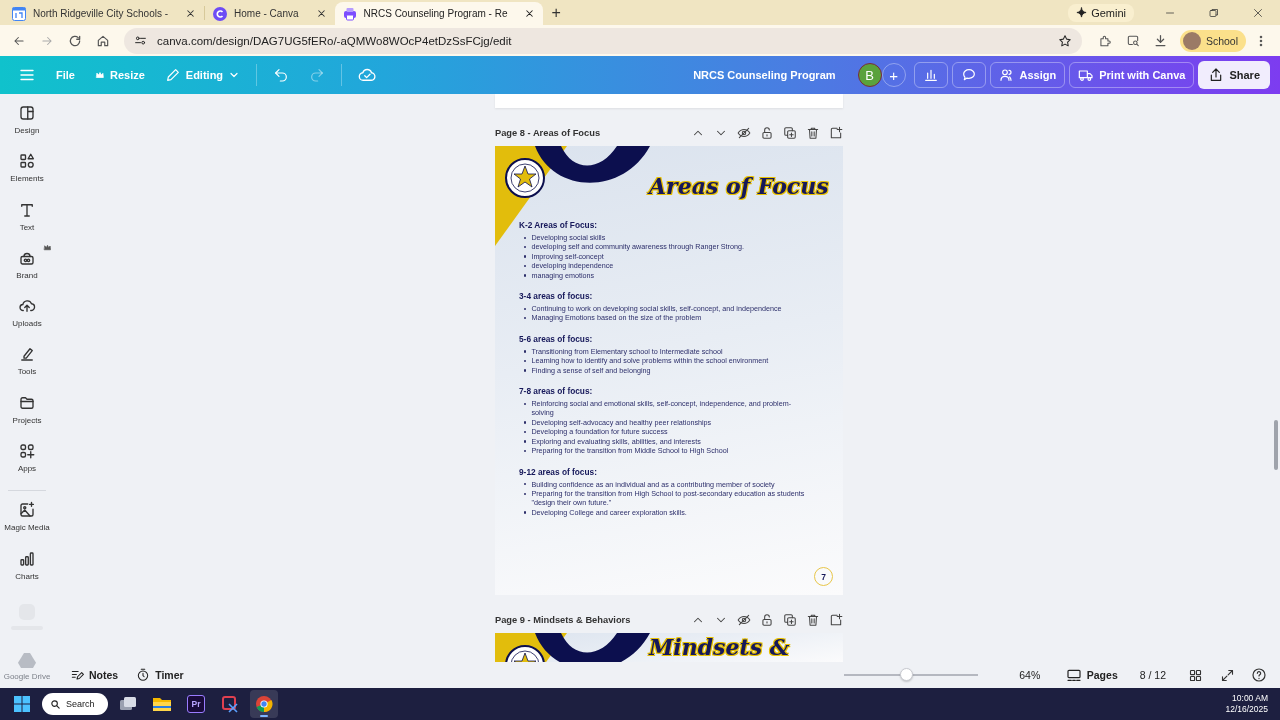 Image resolution: width=1280 pixels, height=720 pixels. What do you see at coordinates (1064, 40) in the screenshot?
I see `star-icon` at bounding box center [1064, 40].